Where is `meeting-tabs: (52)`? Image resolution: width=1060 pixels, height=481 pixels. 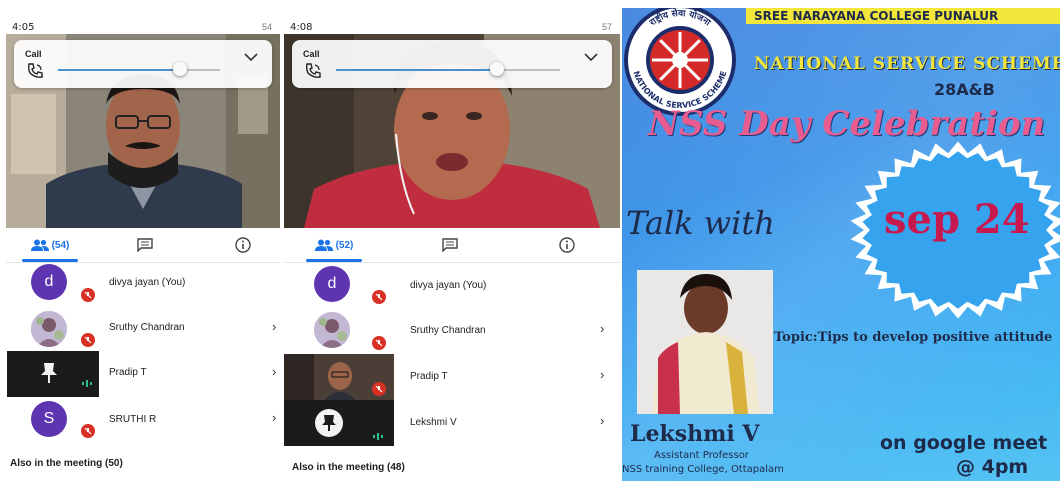 meeting-tabs: (52) is located at coordinates (452, 245).